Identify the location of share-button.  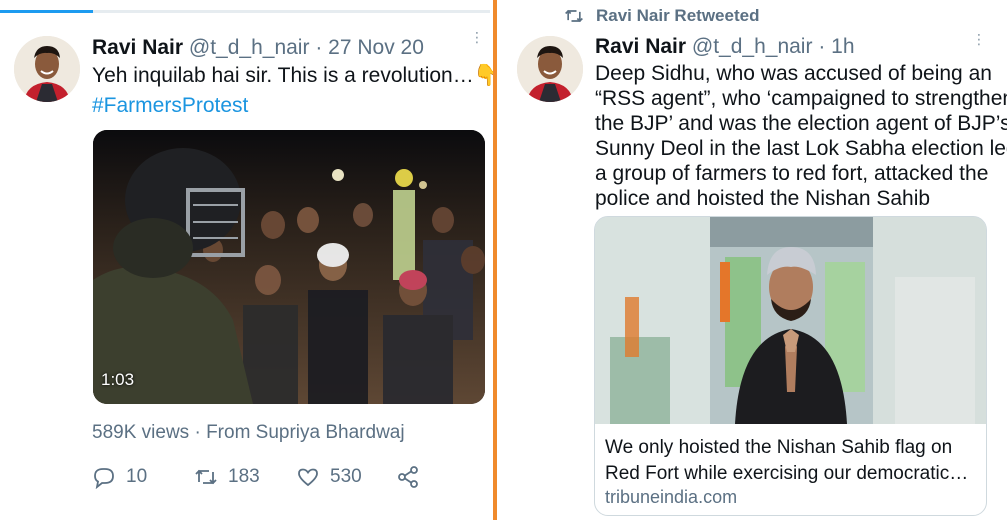
(413, 477).